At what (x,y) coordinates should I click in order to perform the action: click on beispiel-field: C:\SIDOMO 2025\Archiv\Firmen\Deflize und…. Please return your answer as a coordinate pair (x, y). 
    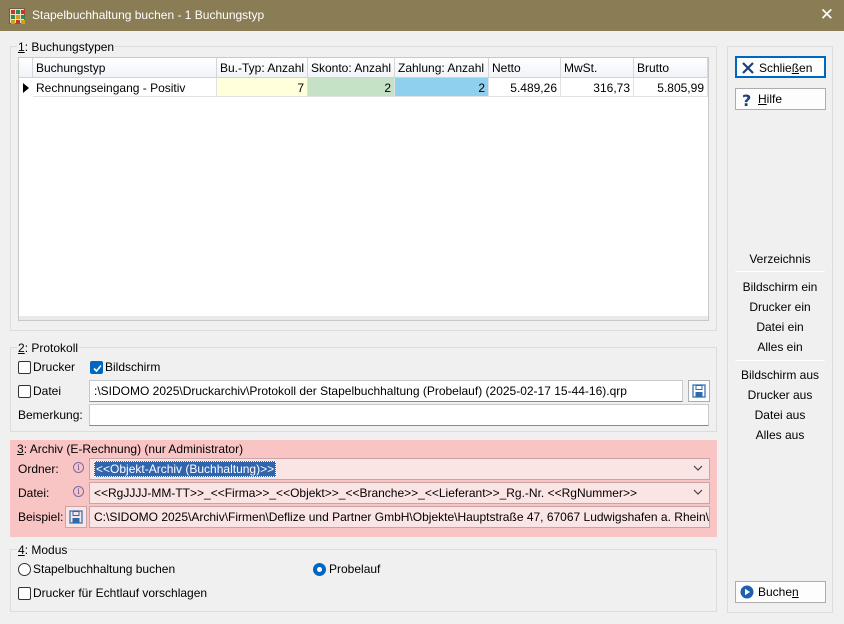
    Looking at the image, I should click on (399, 517).